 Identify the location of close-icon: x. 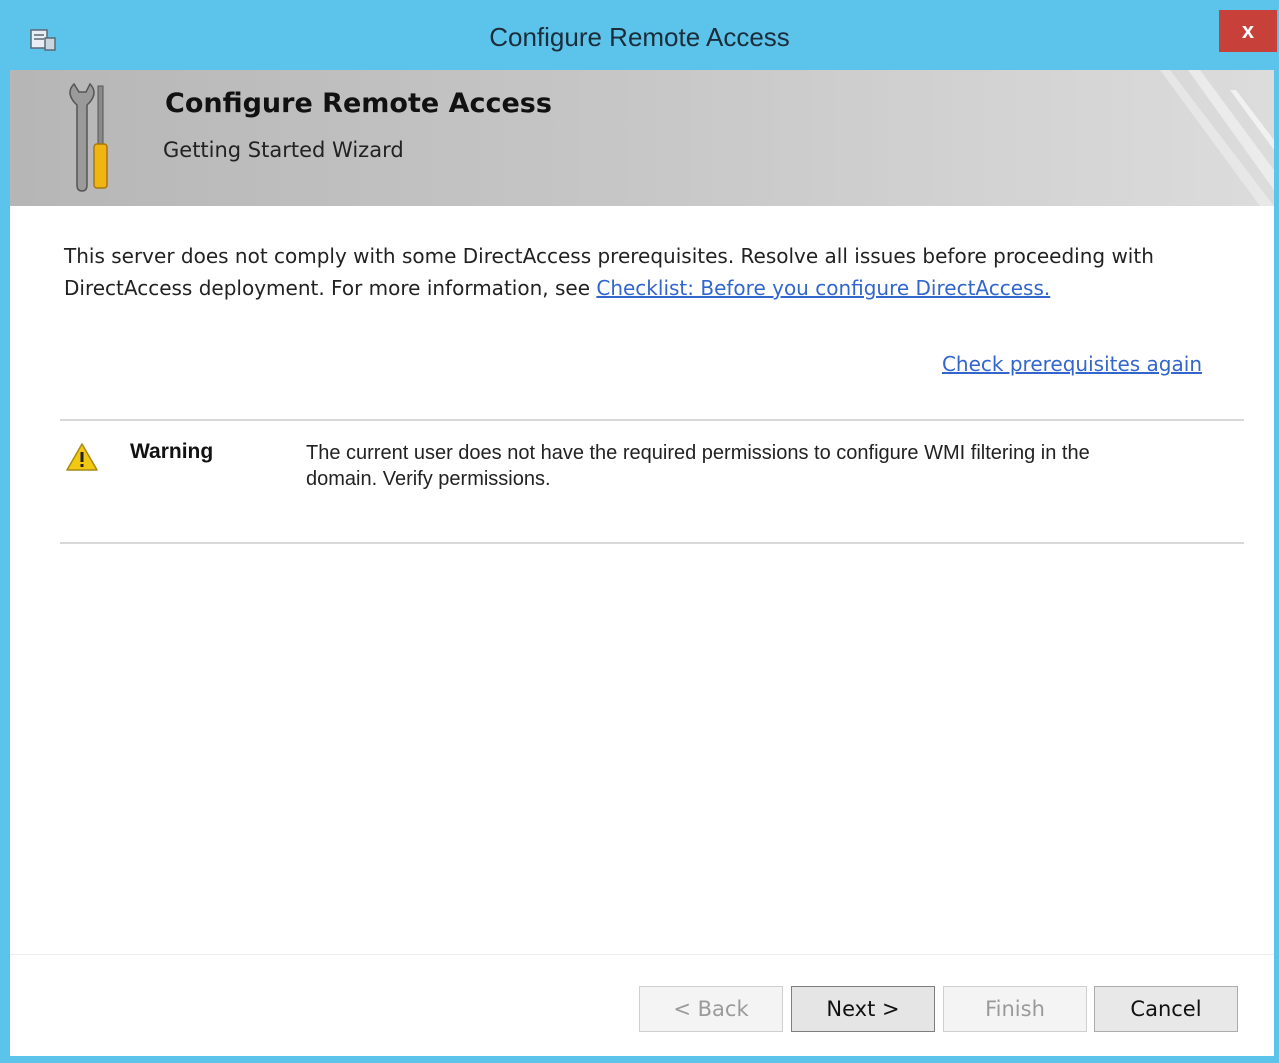
(1248, 30).